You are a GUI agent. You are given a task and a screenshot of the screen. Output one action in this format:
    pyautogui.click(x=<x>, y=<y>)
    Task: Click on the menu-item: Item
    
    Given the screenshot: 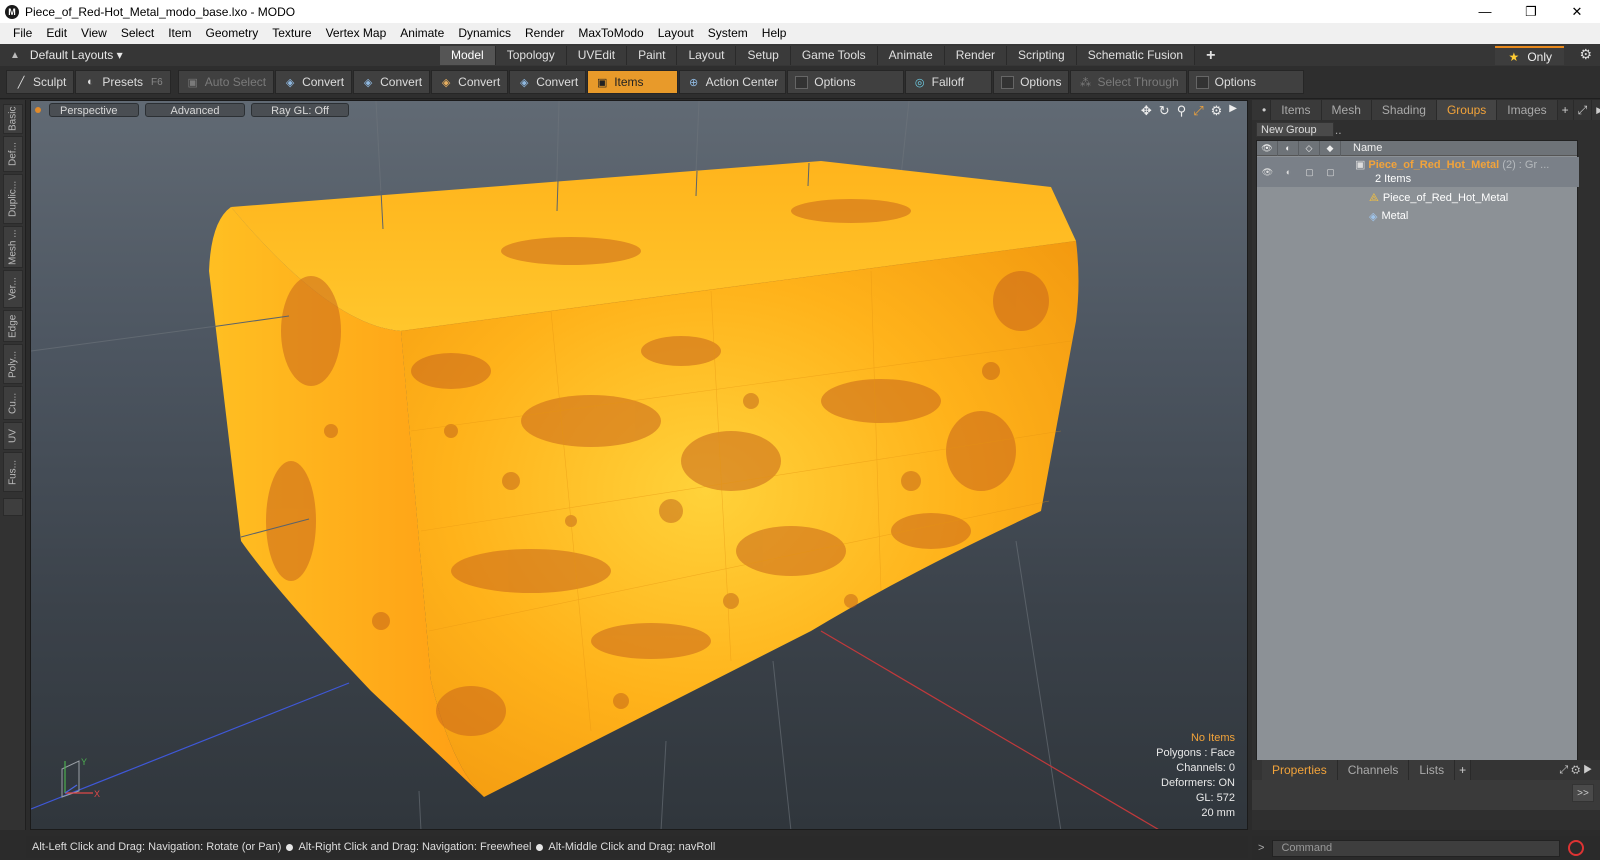 What is the action you would take?
    pyautogui.click(x=179, y=33)
    